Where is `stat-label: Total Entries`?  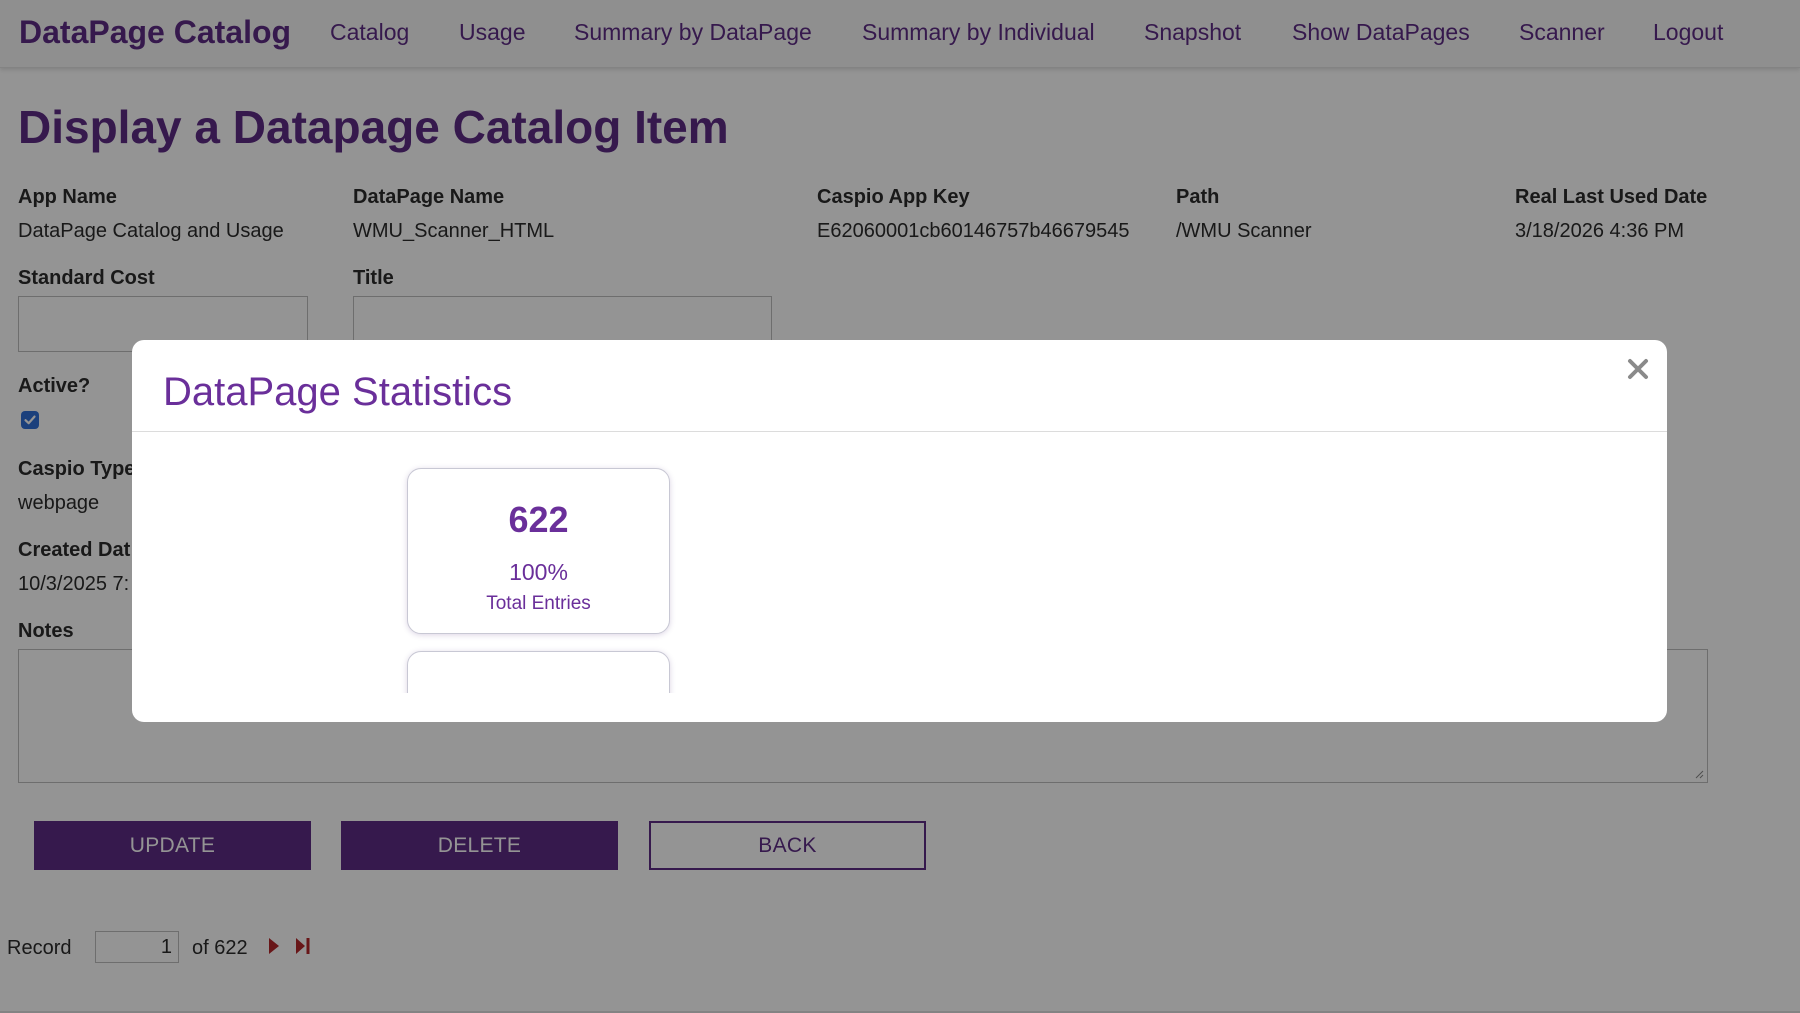
stat-label: Total Entries is located at coordinates (538, 603).